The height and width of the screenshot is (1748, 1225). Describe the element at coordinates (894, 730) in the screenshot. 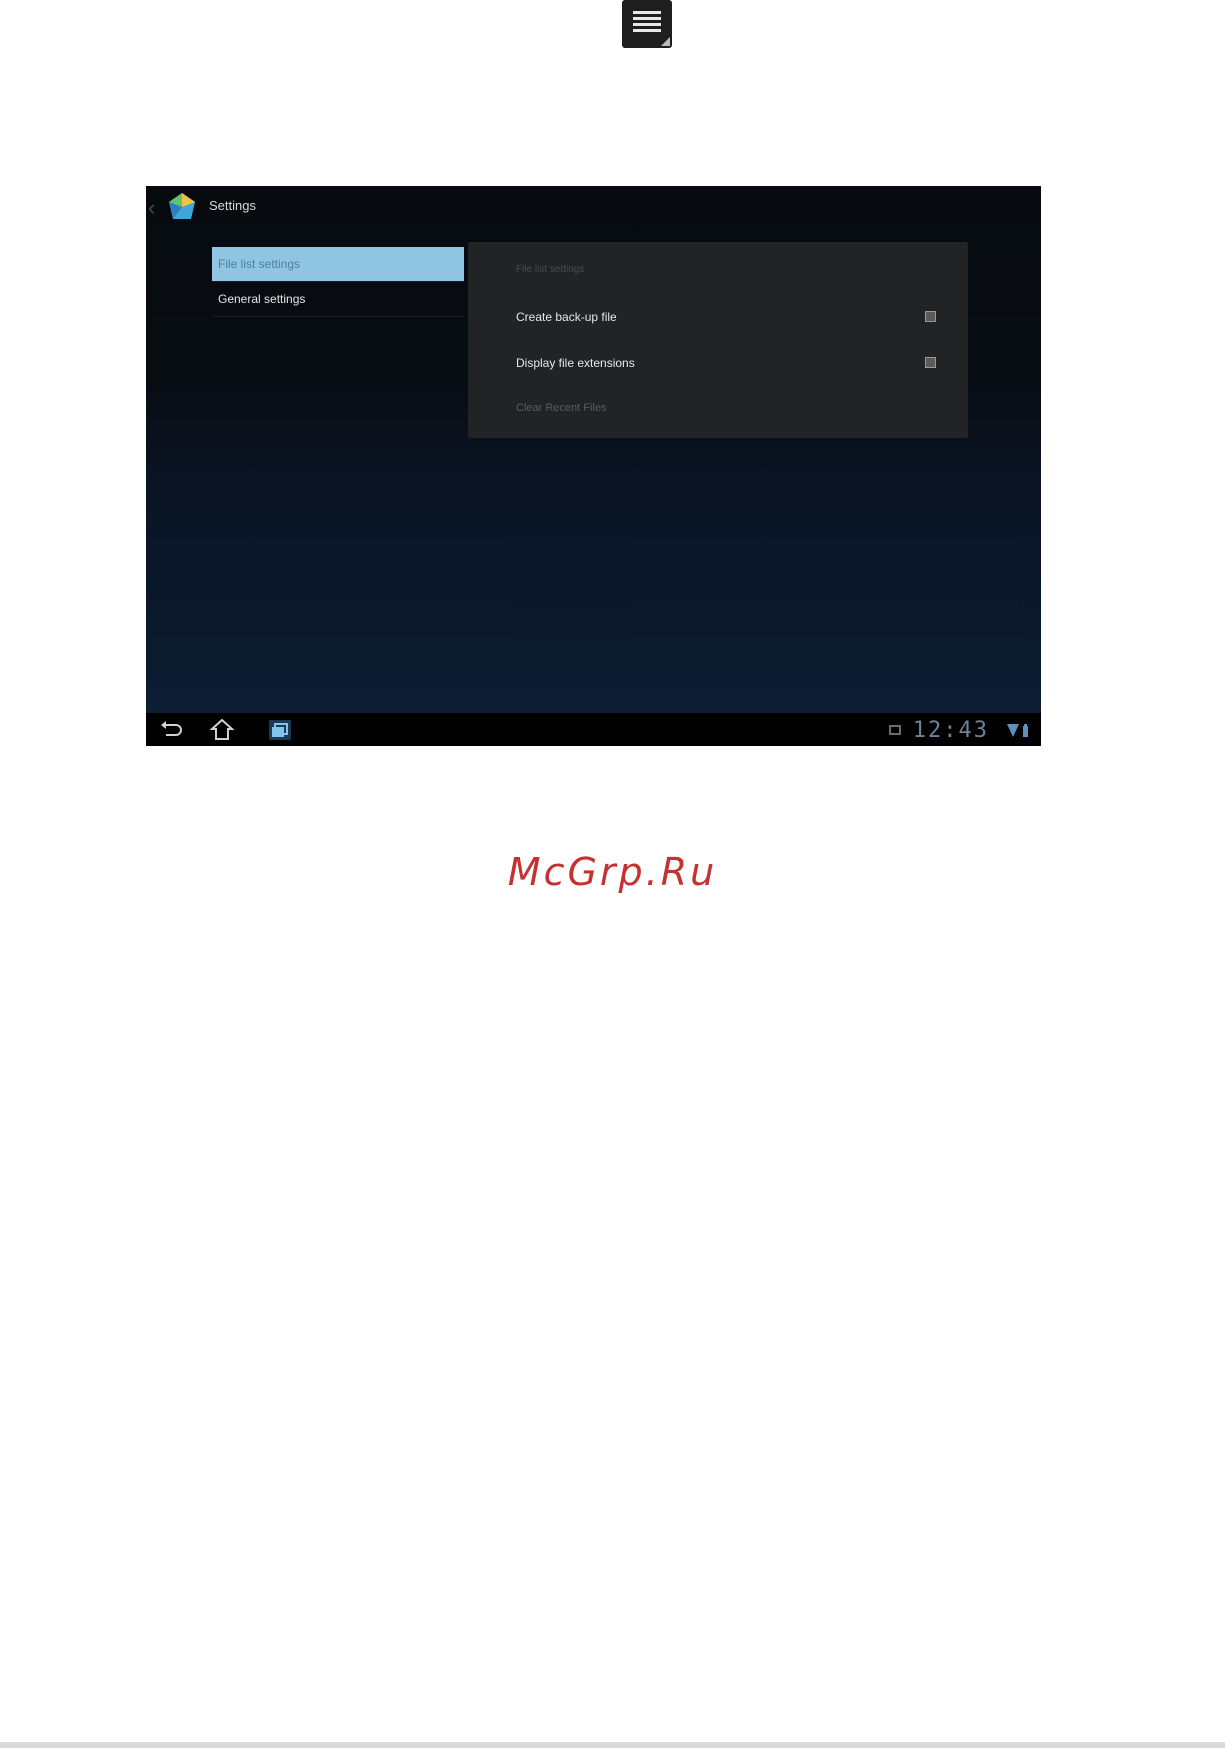

I see `notification-icon` at that location.